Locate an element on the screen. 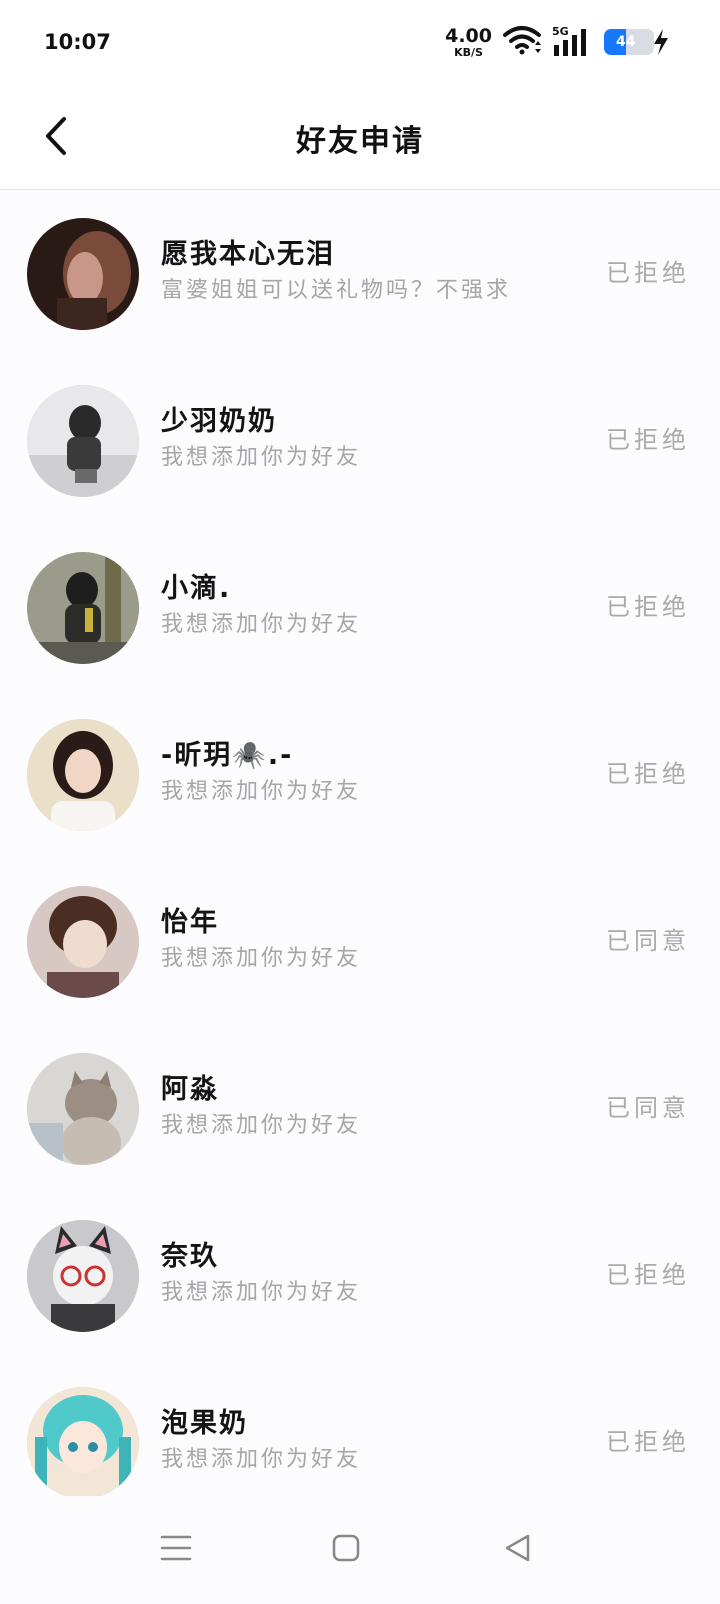 This screenshot has height=1604, width=720. wifi-icon is located at coordinates (522, 42).